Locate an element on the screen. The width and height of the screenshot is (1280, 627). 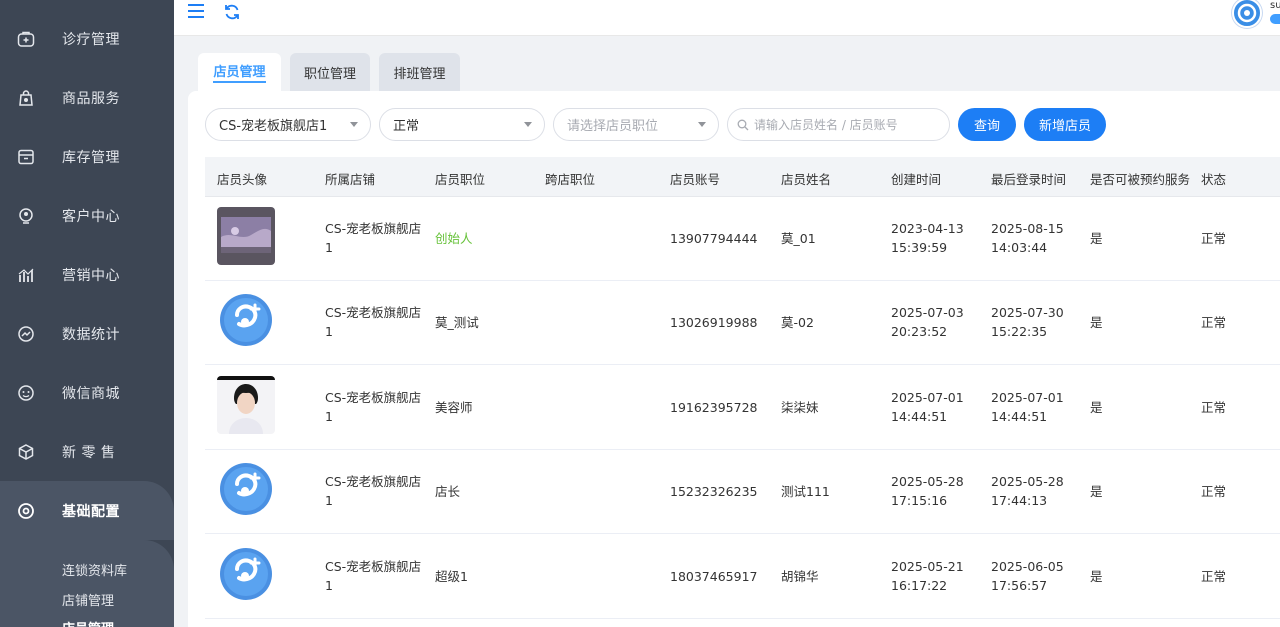
column-header: 店员职位 is located at coordinates (460, 179).